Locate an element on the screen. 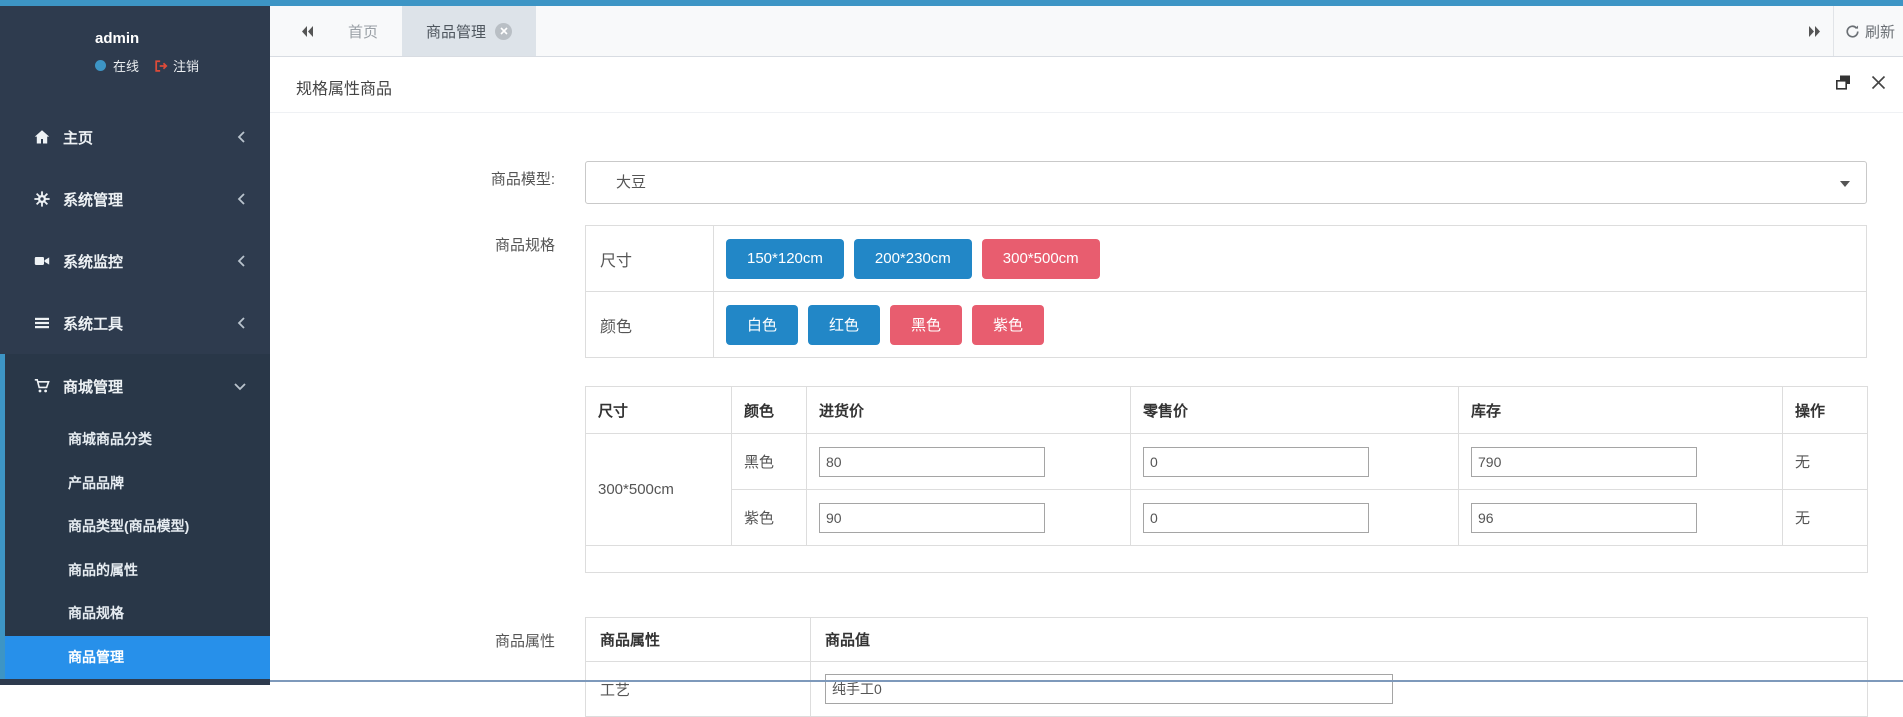 Image resolution: width=1903 pixels, height=717 pixels. bottom-divider is located at coordinates (1086, 681).